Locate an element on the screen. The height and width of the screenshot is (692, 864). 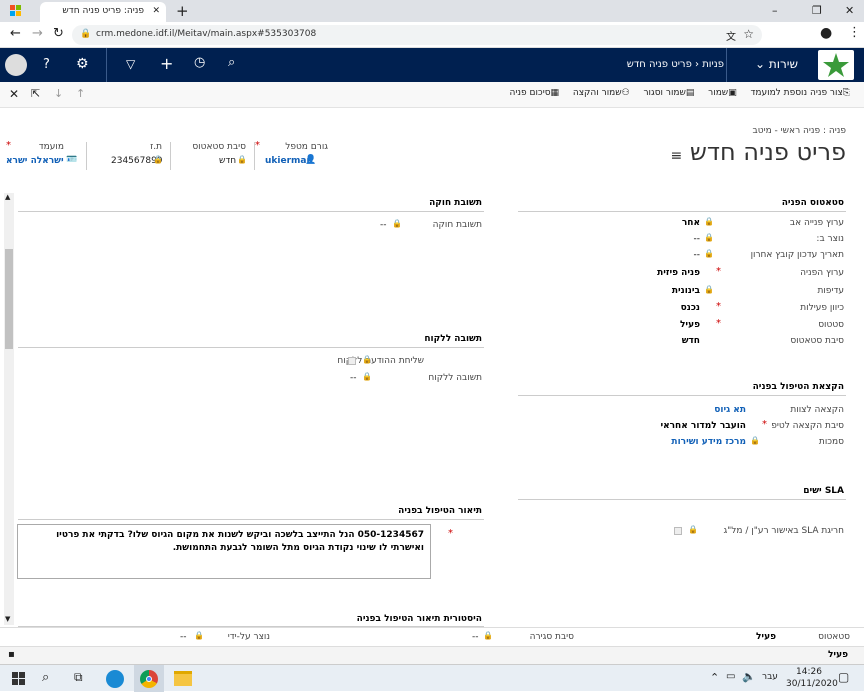
description-section-title: תיאור הטיפול בפניה is located at coordinates (251, 513).